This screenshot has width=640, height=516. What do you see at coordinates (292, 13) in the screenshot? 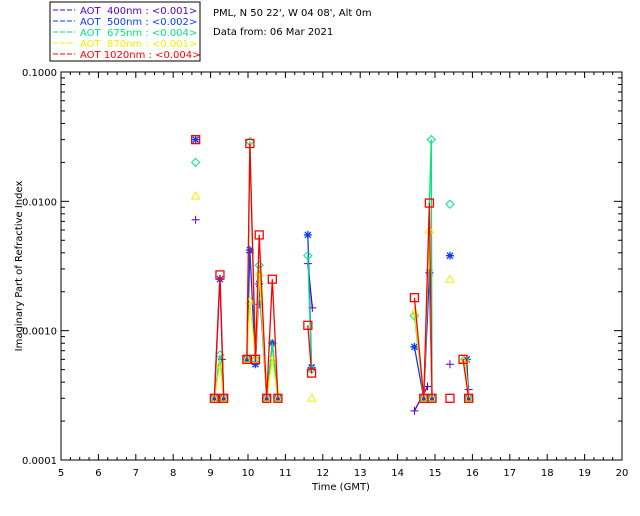
I see `location-label: PML, N 50 22', W 04 08', Alt 0m` at bounding box center [292, 13].